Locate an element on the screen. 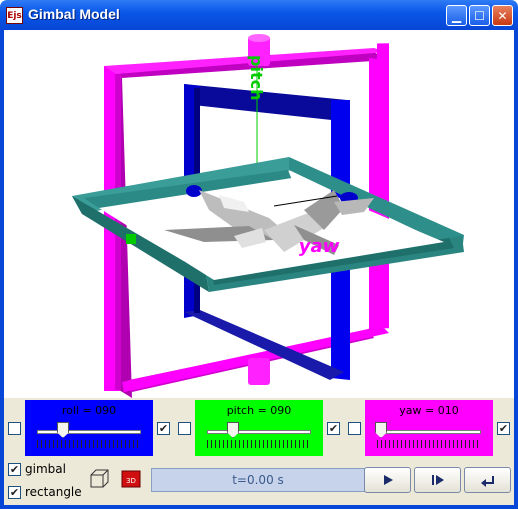  step-icon is located at coordinates (437, 480).